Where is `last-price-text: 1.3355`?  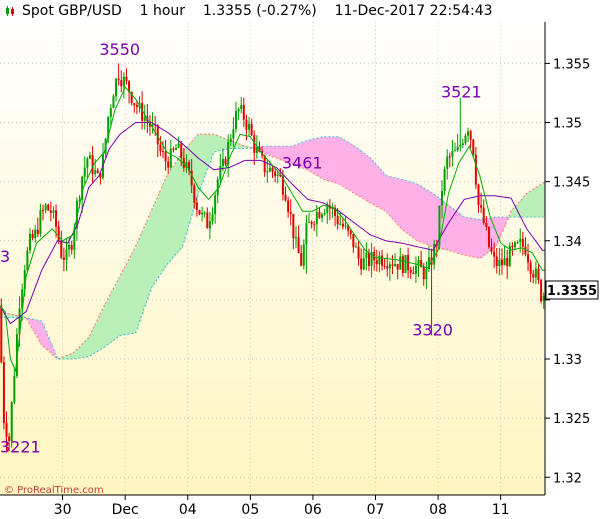
last-price-text: 1.3355 is located at coordinates (572, 291).